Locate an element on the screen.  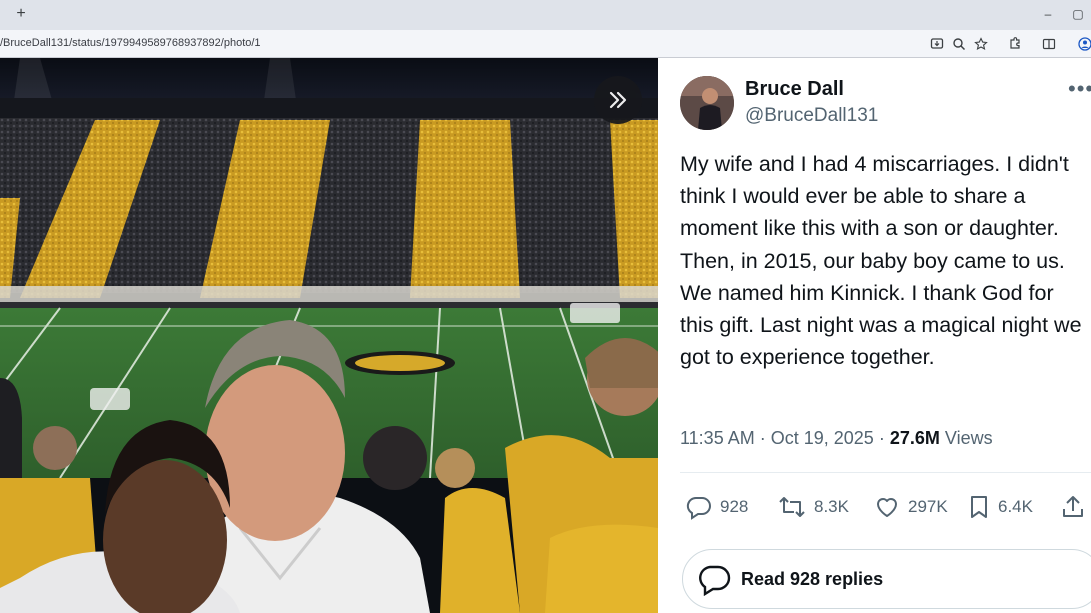
bookmark-count: 6.4K is located at coordinates (1015, 506).